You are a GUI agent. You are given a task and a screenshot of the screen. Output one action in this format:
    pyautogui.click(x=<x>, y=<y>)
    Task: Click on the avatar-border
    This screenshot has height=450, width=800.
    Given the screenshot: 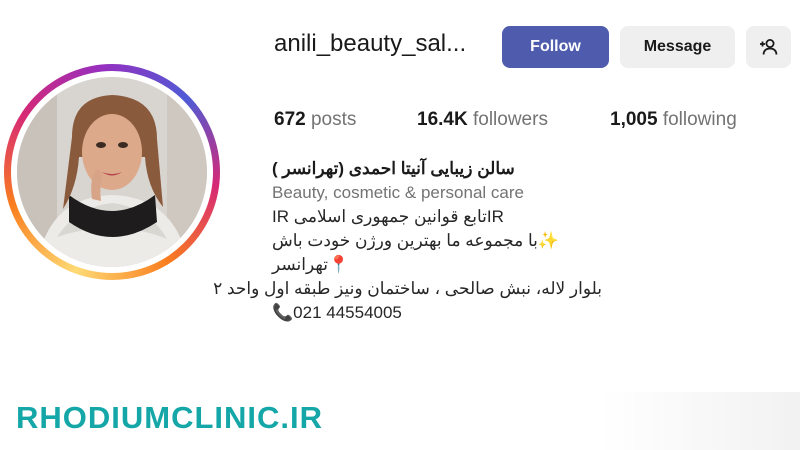 What is the action you would take?
    pyautogui.click(x=112, y=172)
    